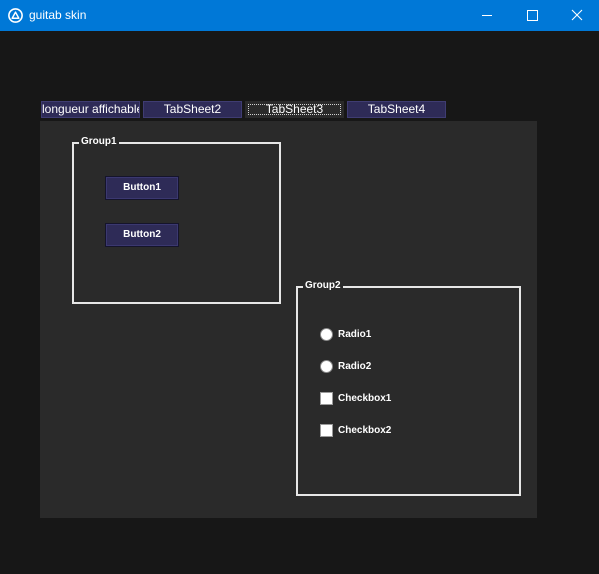 The width and height of the screenshot is (599, 574). What do you see at coordinates (323, 286) in the screenshot?
I see `group2-title: Group2` at bounding box center [323, 286].